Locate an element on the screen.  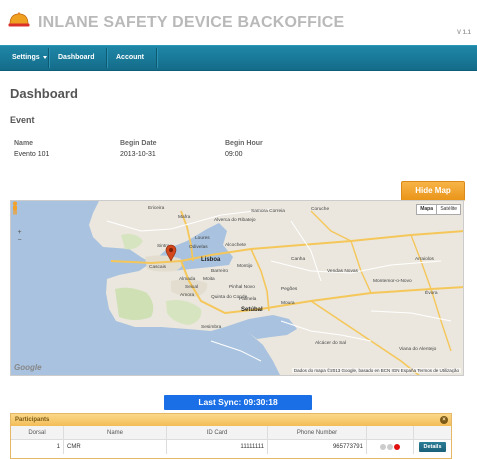
zoom-out-button: − is located at coordinates (19, 240).